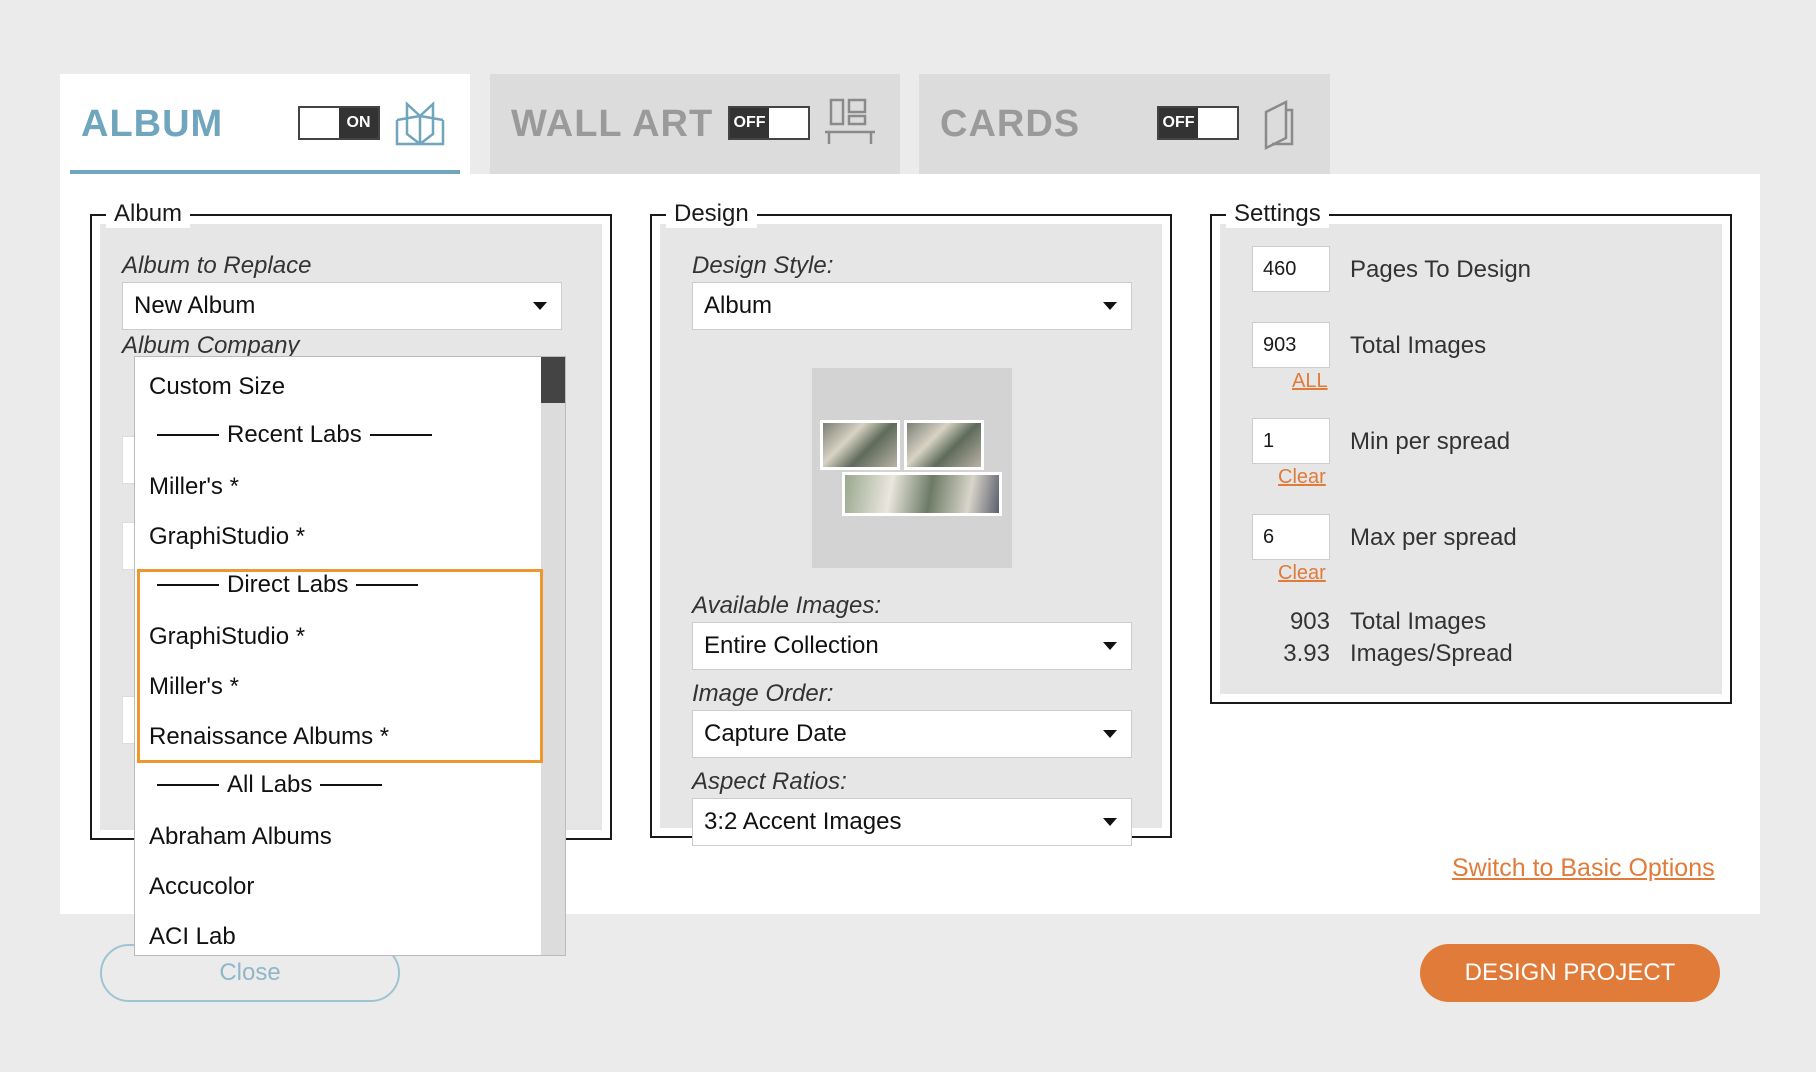 This screenshot has height=1072, width=1816. Describe the element at coordinates (1291, 537) in the screenshot. I see `max-per-spread-input: 6` at that location.